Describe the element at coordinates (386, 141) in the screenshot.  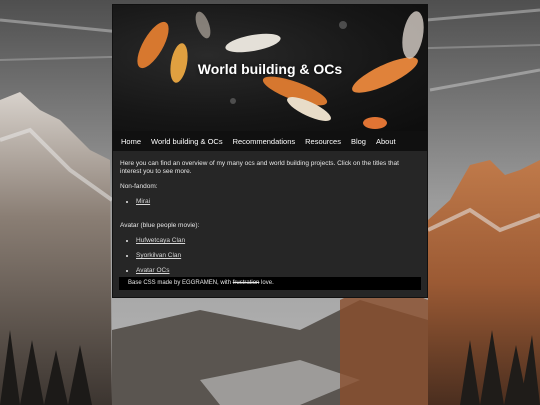
I see `nav-about: About` at that location.